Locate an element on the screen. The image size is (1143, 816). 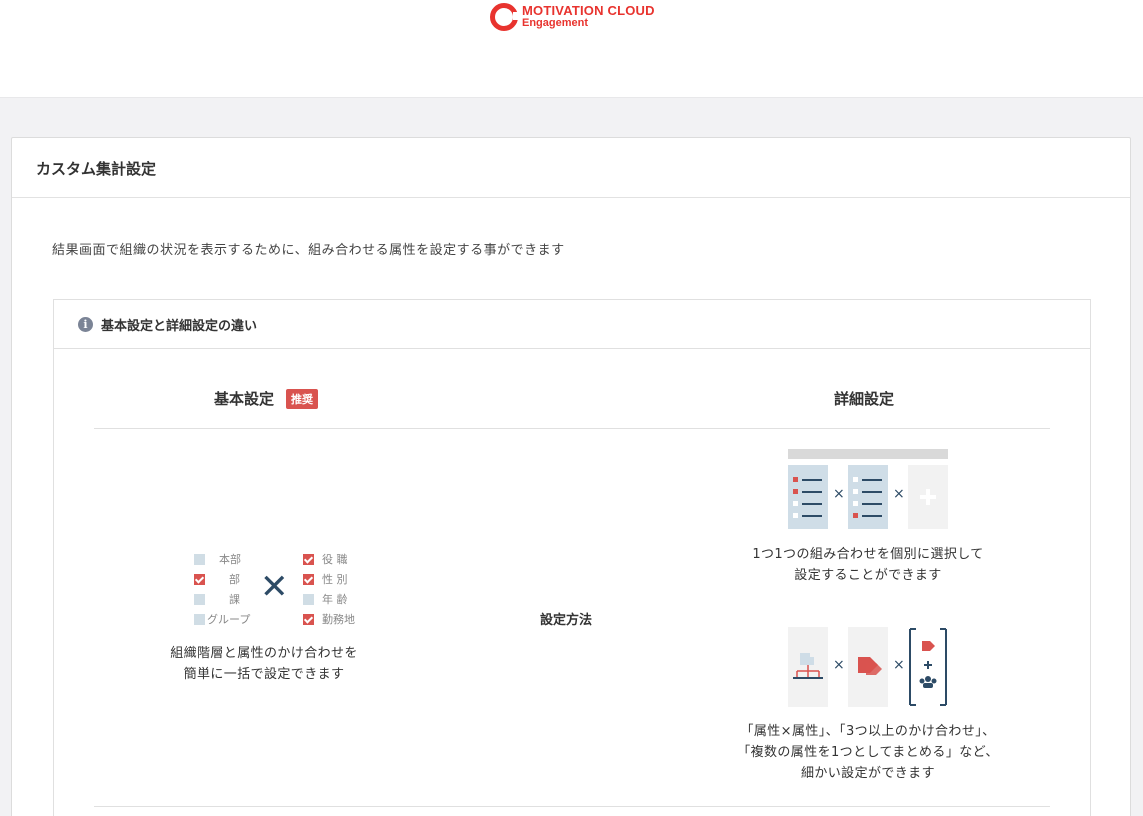
advanced-caption-1: 1つ1つの組み合わせを個別に選択して 設定することができます is located at coordinates (868, 565).